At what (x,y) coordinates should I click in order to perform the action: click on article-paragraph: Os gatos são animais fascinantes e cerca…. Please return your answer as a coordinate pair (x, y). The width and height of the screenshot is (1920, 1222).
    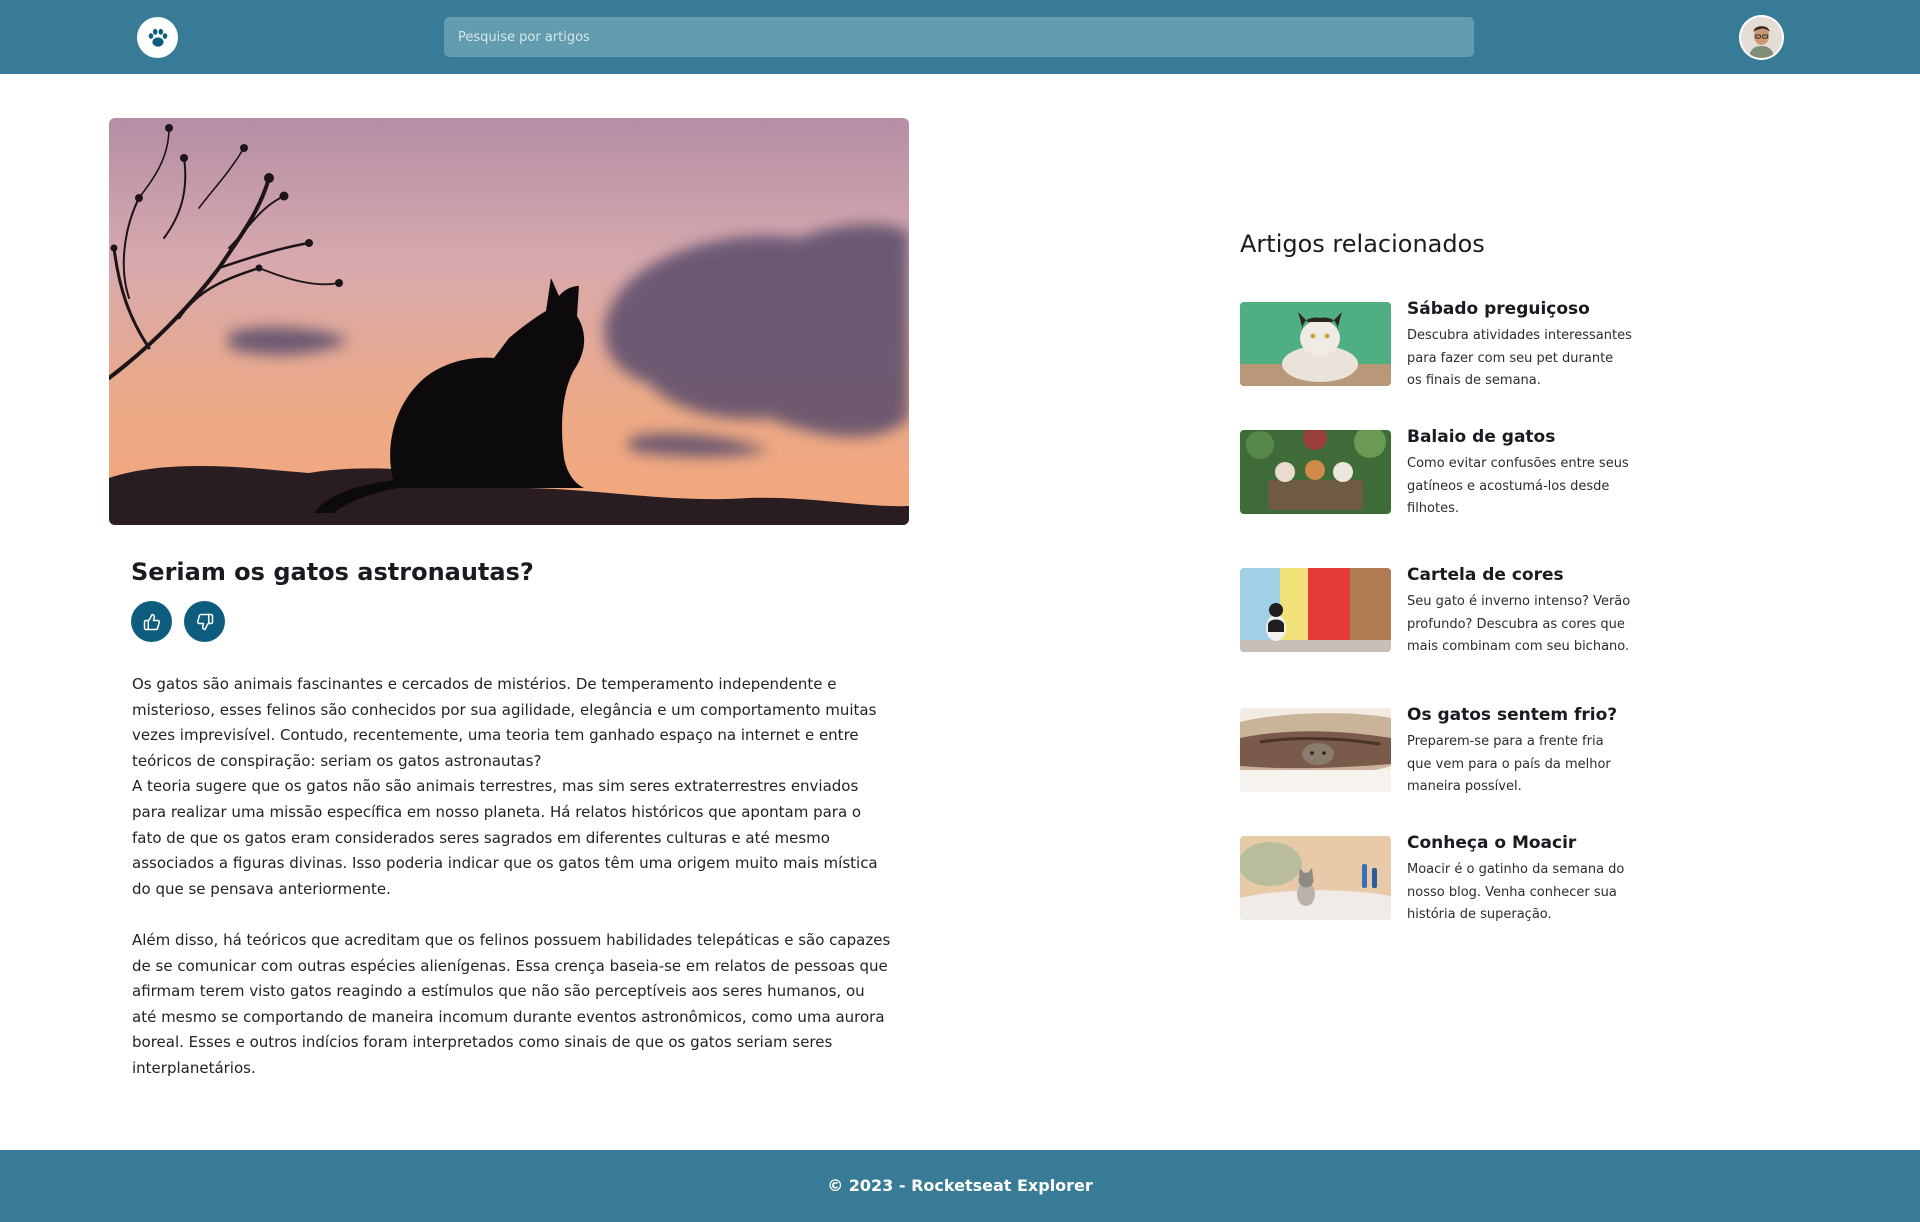
    Looking at the image, I should click on (504, 722).